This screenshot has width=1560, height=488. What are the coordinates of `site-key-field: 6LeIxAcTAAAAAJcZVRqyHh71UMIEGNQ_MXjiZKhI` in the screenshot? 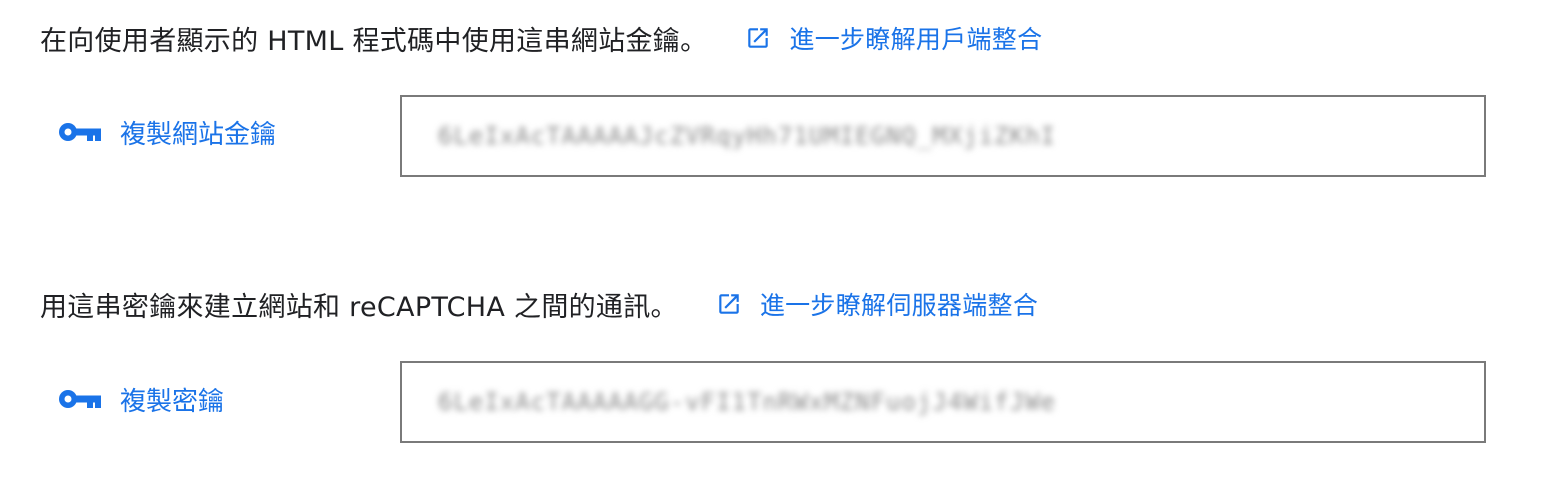 It's located at (943, 136).